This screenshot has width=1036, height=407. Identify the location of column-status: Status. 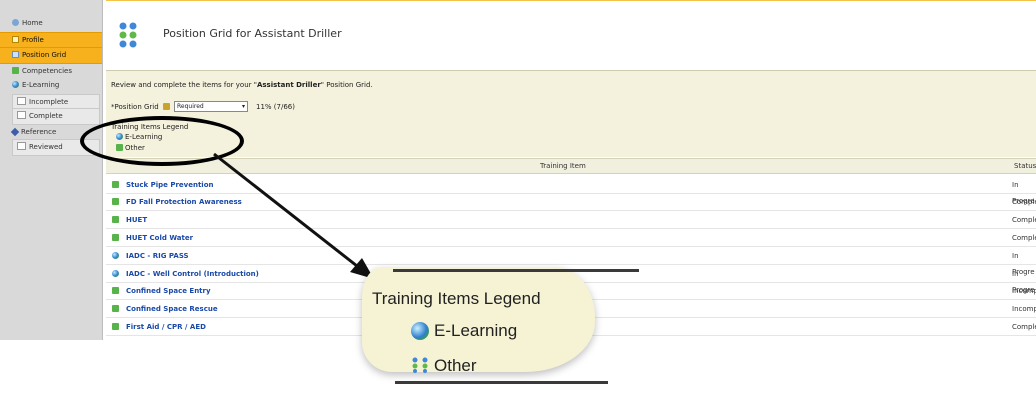
(1025, 166).